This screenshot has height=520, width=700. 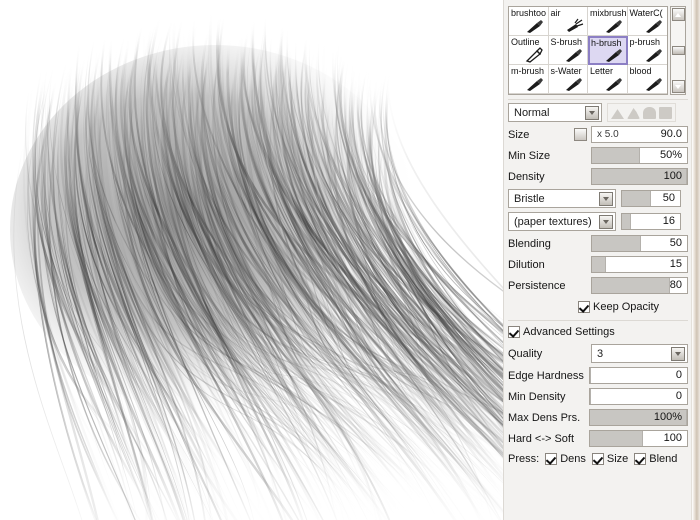 I want to click on advanced-settings-row: Advanced Settings, so click(x=598, y=332).